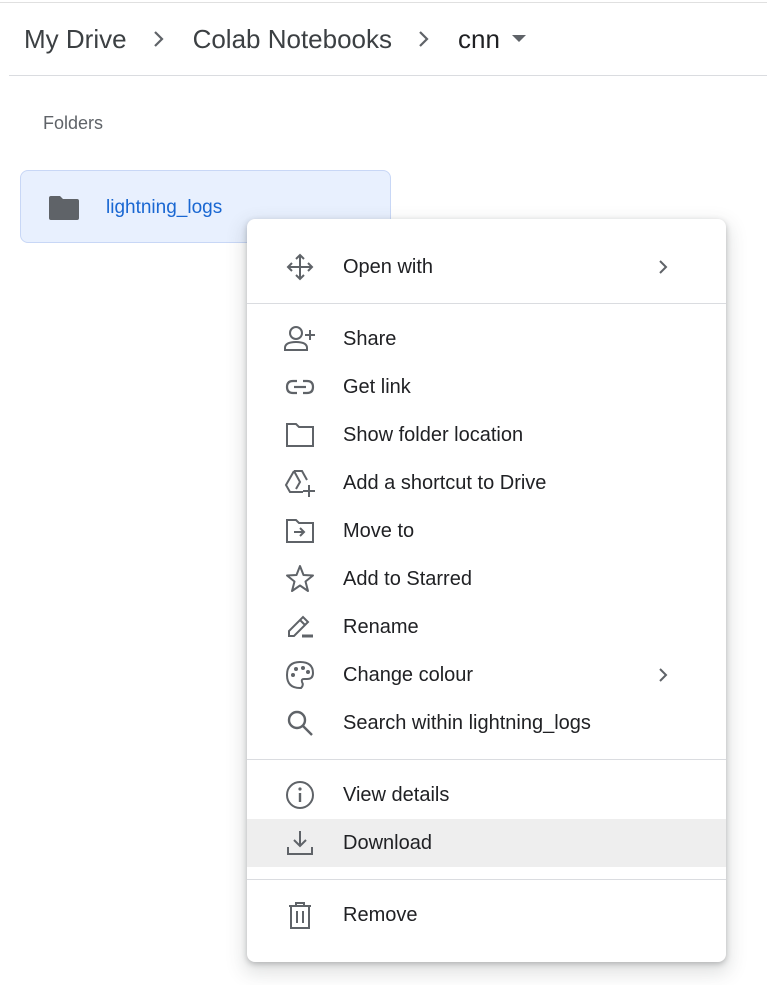 This screenshot has width=767, height=985. What do you see at coordinates (380, 915) in the screenshot?
I see `menu-item-label: Remove` at bounding box center [380, 915].